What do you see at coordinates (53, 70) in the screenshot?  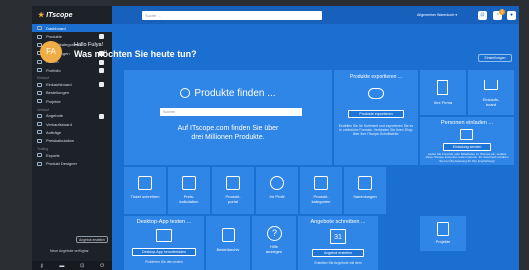 I see `sidebar-item-label: Portfolio` at bounding box center [53, 70].